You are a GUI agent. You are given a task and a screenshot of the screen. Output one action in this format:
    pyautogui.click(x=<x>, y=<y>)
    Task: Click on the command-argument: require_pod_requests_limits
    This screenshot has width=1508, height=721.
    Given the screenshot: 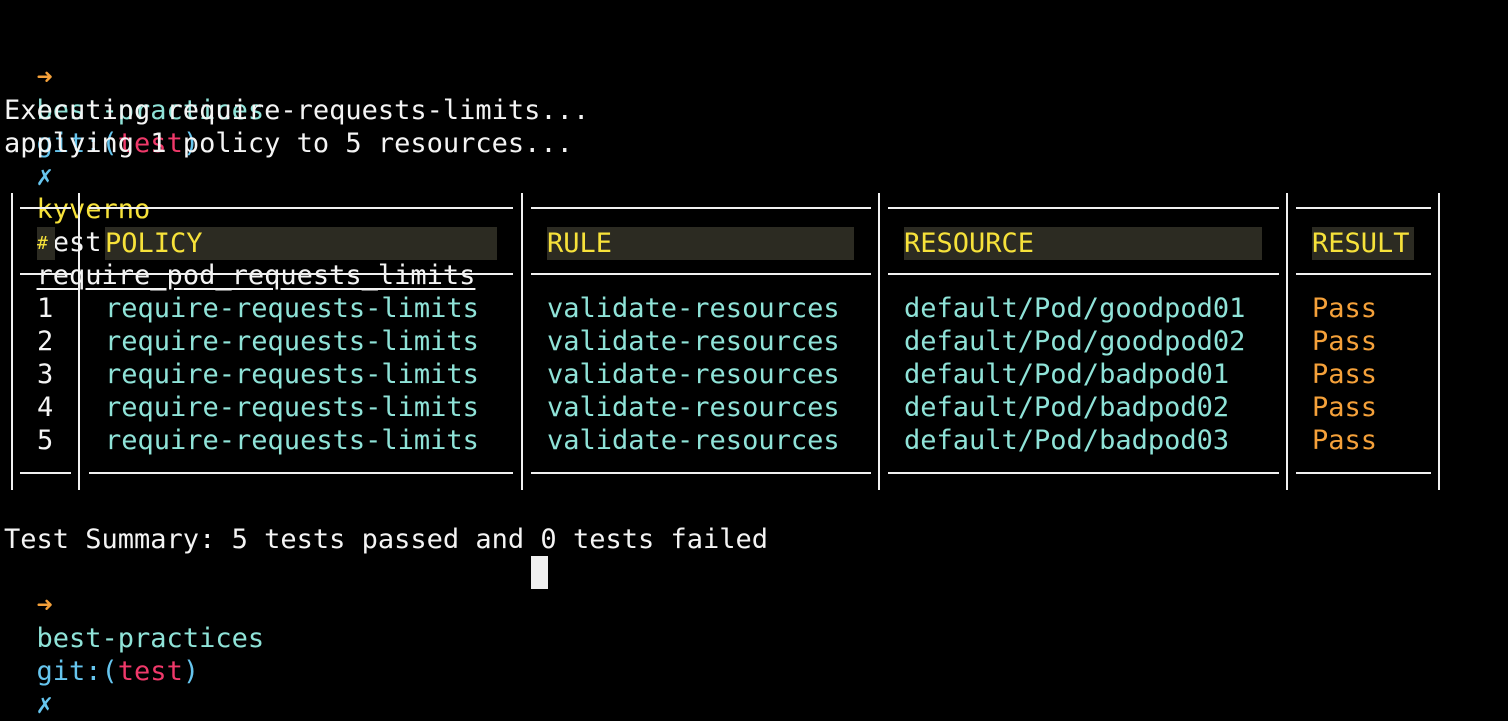 What is the action you would take?
    pyautogui.click(x=256, y=275)
    